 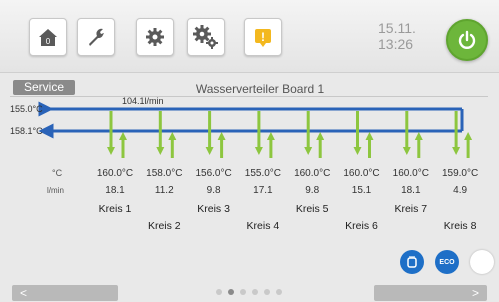 I want to click on circuit-flow-label: 17.1, so click(x=263, y=190).